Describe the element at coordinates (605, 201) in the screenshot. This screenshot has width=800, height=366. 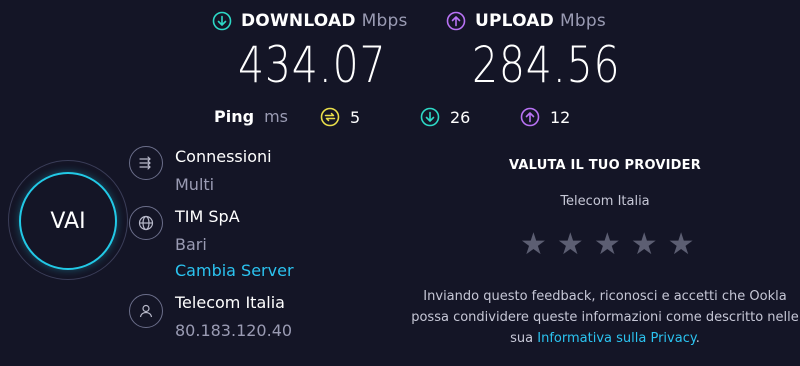
I see `rate-provider-name: Telecom Italia` at that location.